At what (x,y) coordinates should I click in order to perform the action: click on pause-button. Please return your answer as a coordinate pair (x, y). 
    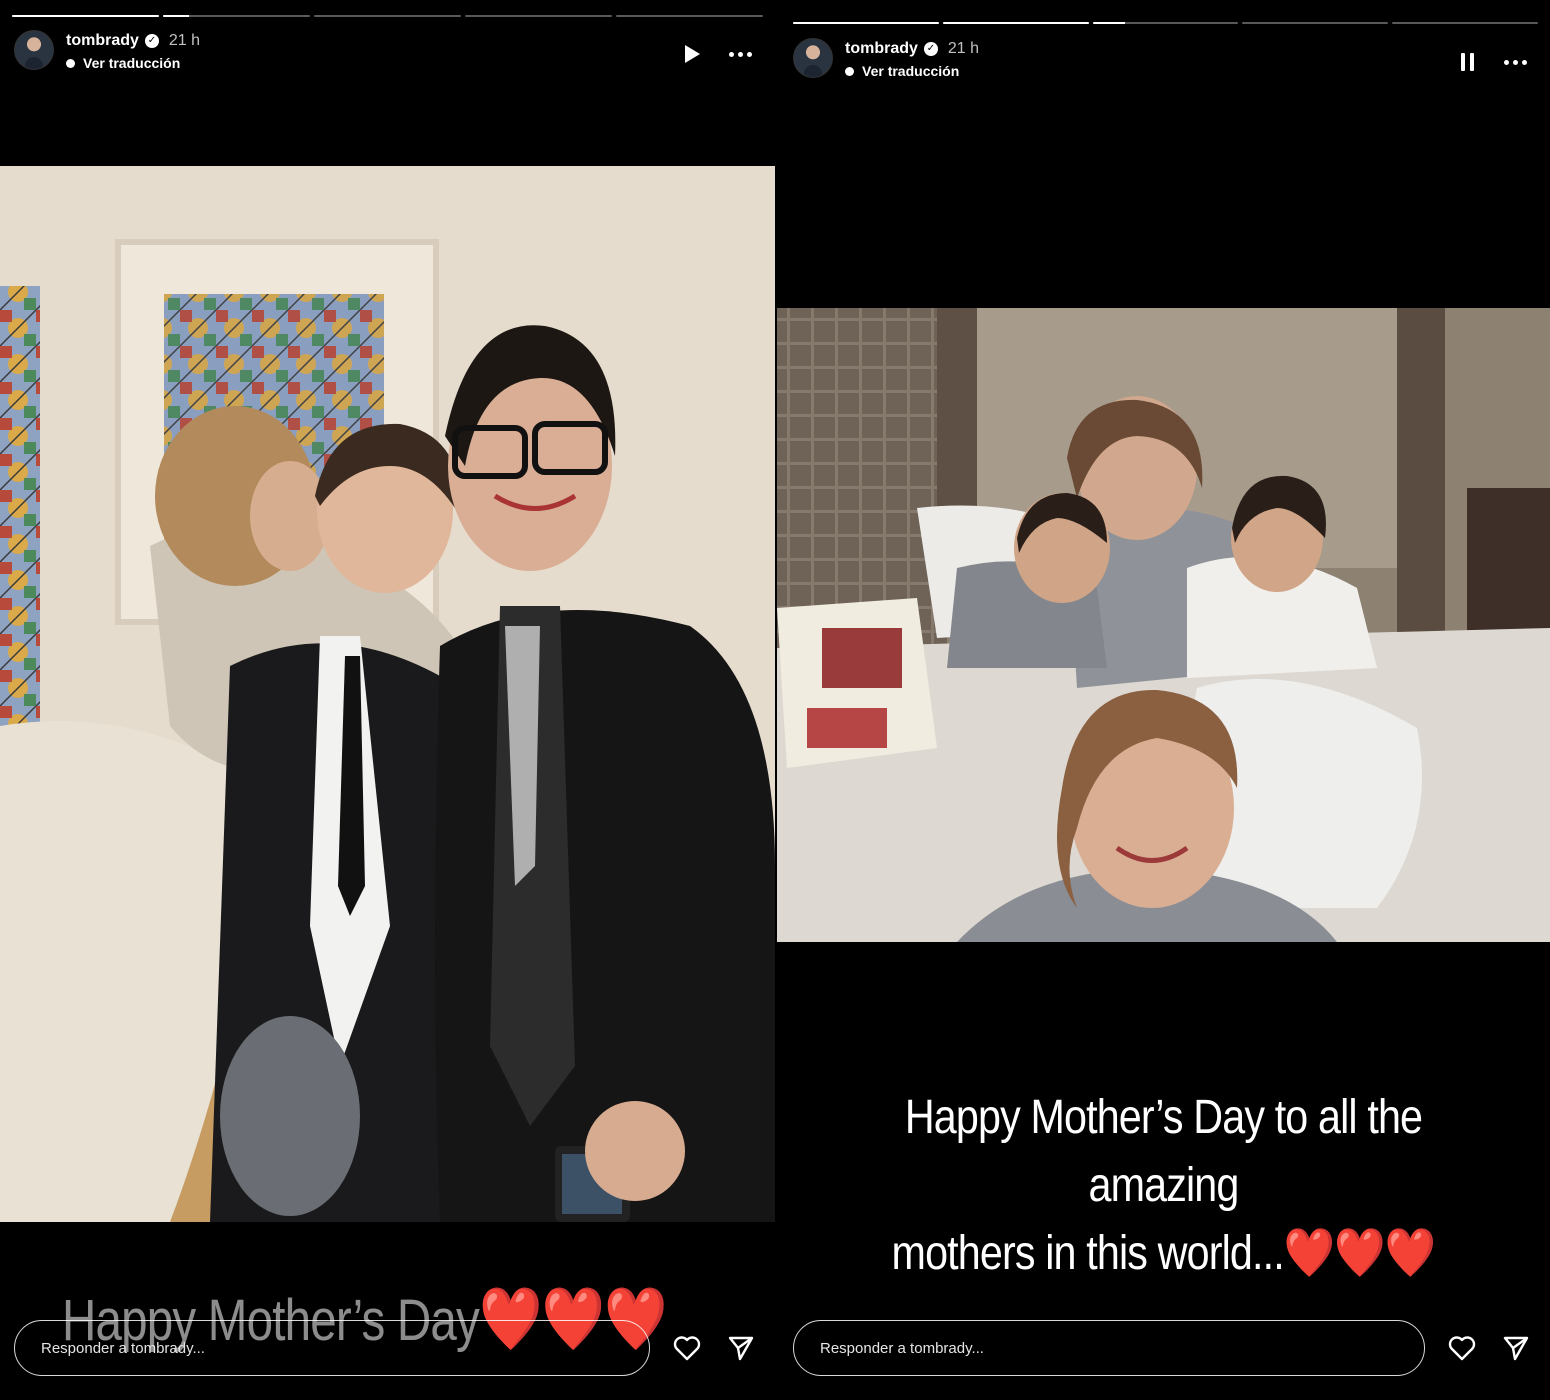
    Looking at the image, I should click on (1467, 62).